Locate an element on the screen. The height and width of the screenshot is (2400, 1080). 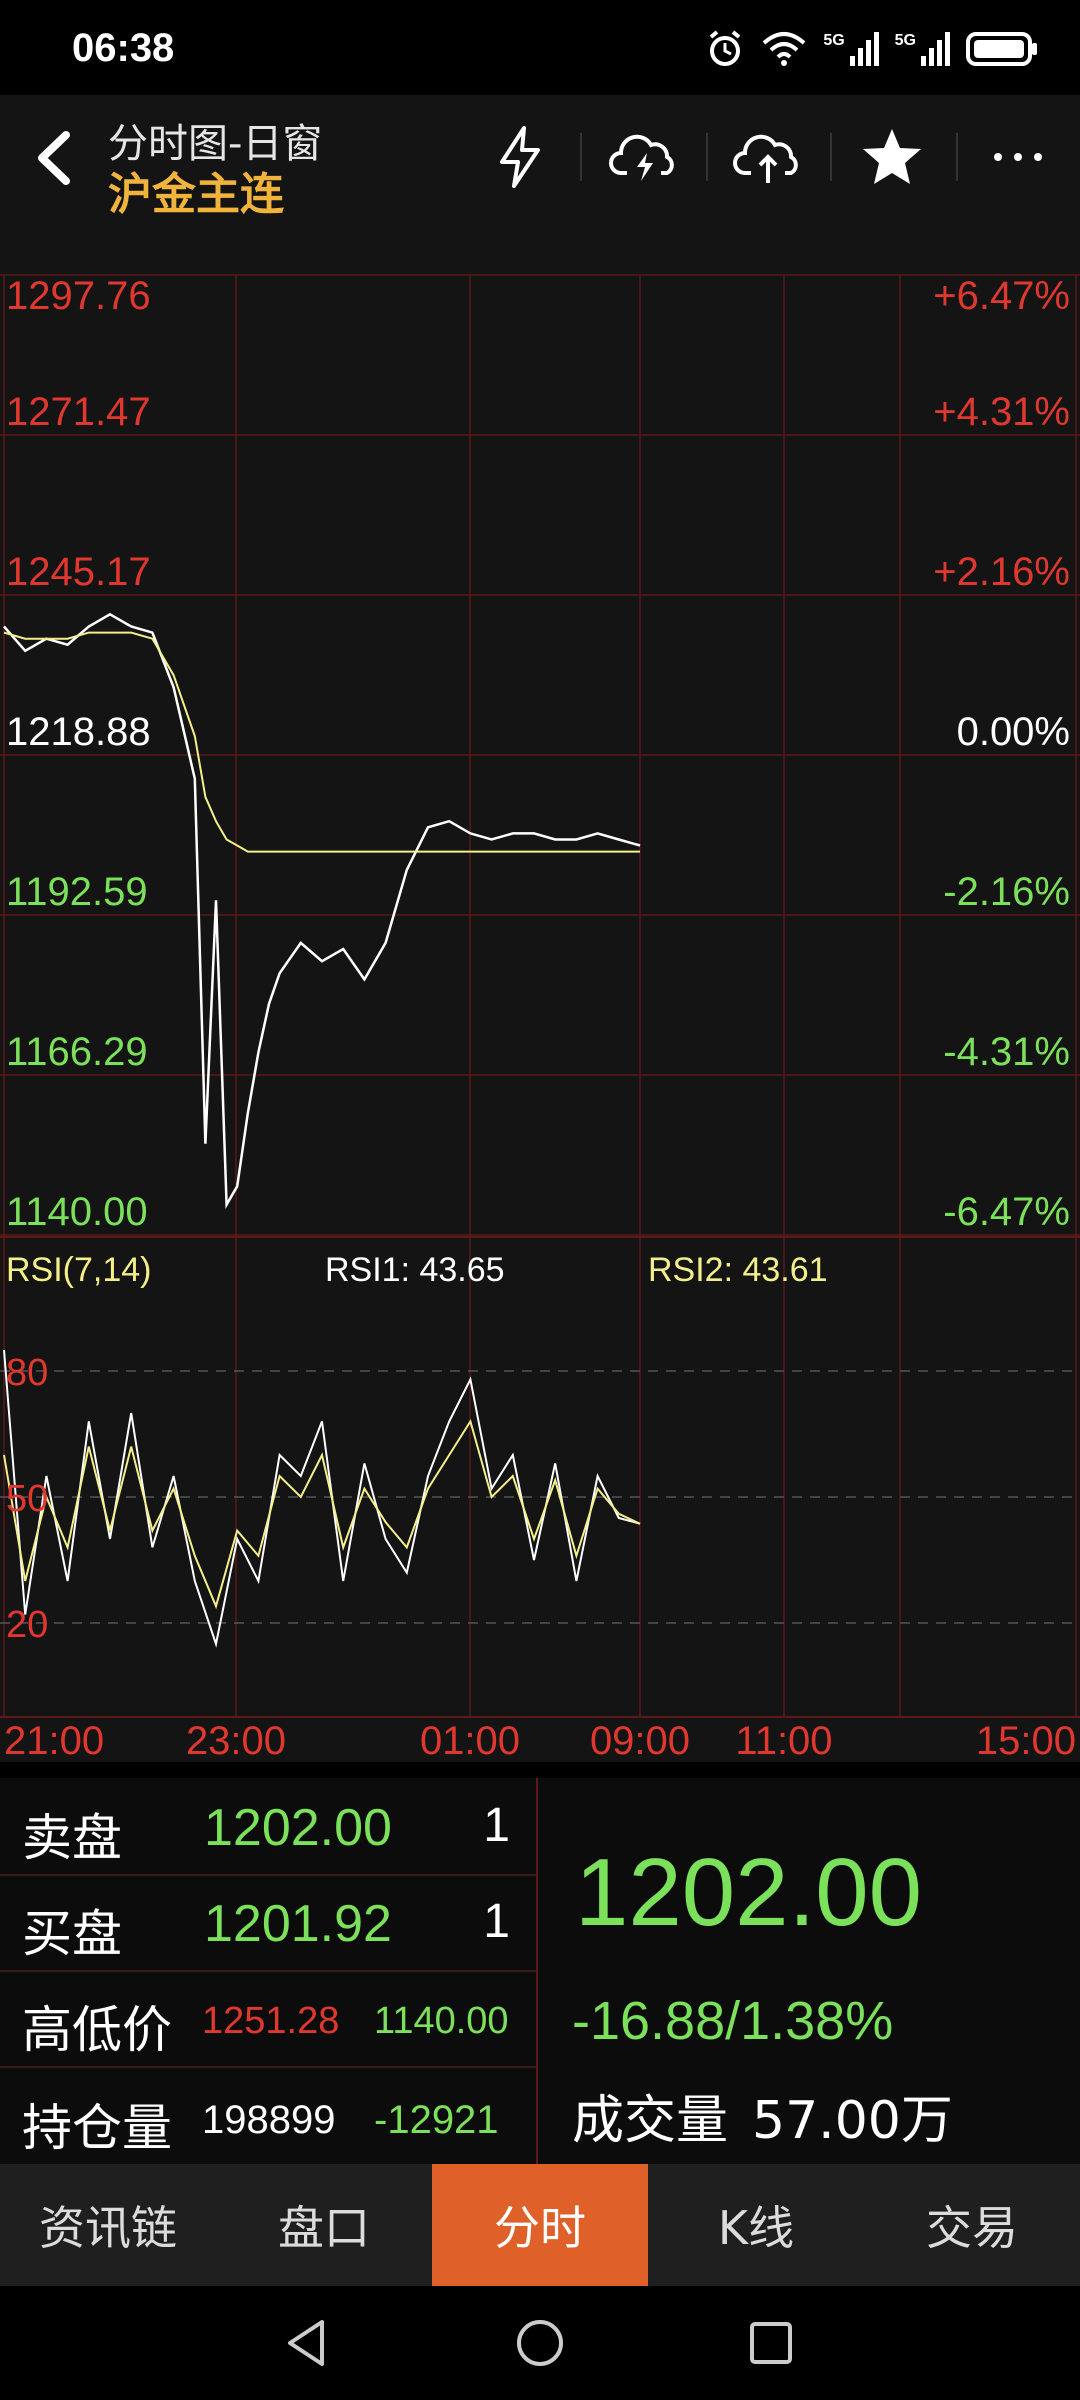
lightning-button is located at coordinates (520, 157).